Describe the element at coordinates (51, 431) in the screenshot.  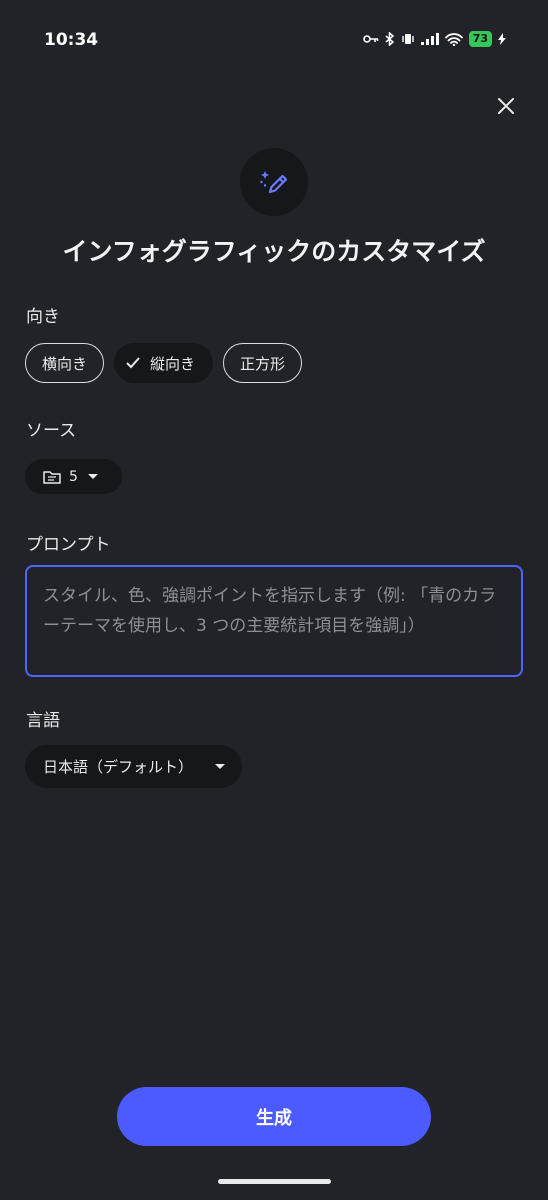
I see `source-label: ソース` at that location.